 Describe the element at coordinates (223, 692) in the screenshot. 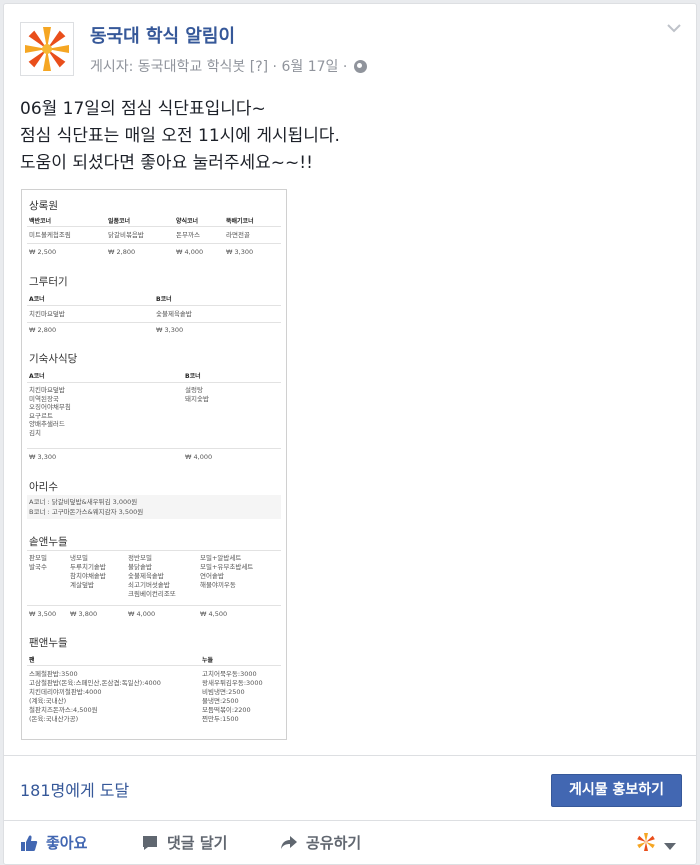

I see `menu-item: 비빔냉면:2500` at that location.